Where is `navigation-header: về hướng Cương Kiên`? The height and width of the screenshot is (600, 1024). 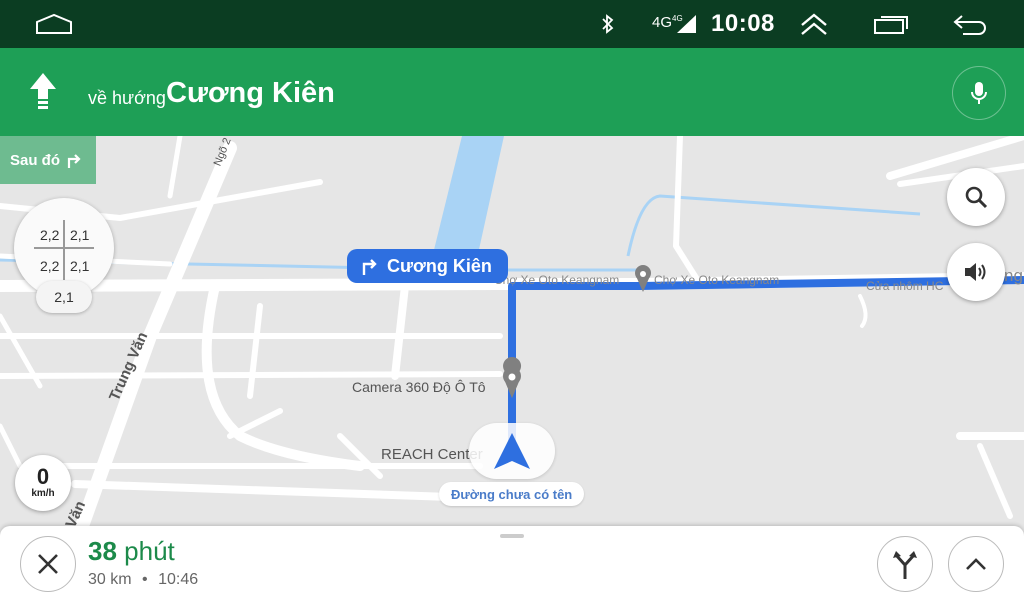
navigation-header: về hướng Cương Kiên is located at coordinates (512, 92).